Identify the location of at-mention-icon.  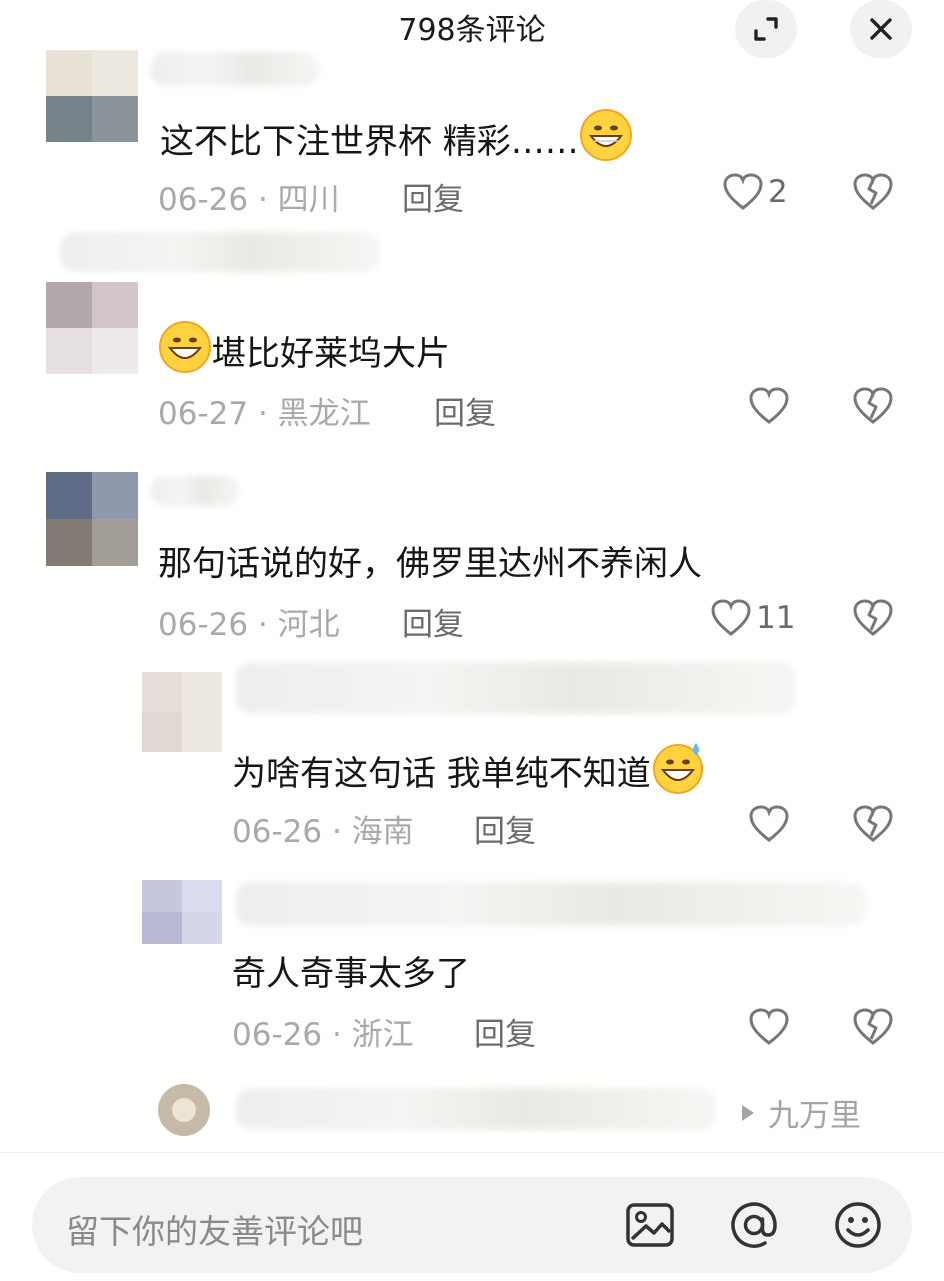
(754, 1225).